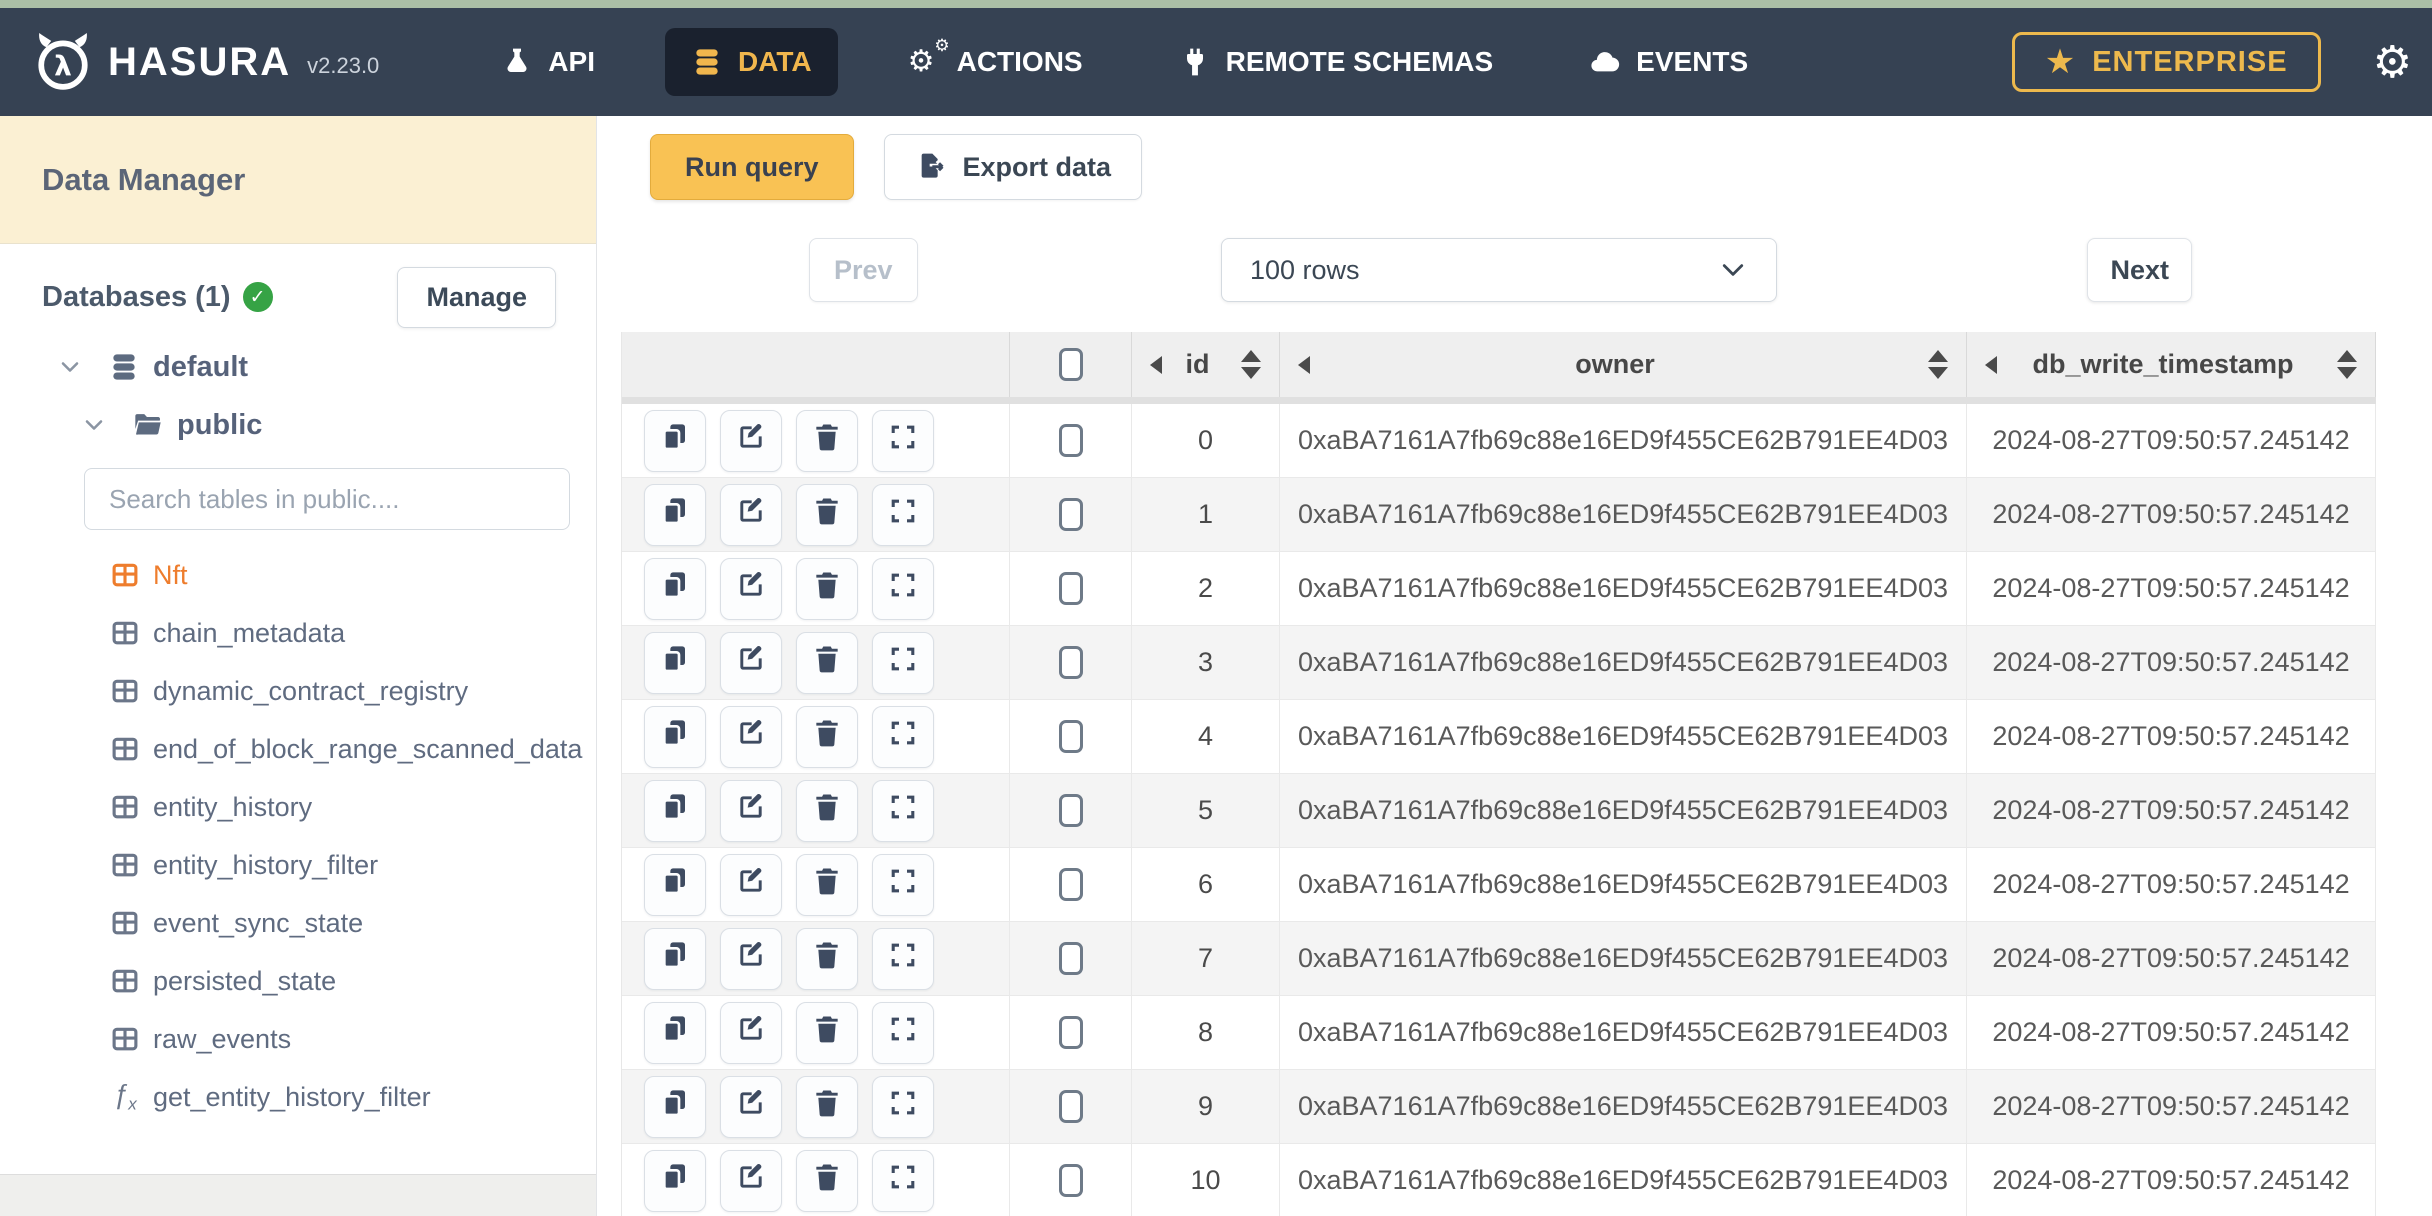 The width and height of the screenshot is (2432, 1216). I want to click on sidebar-table-item: end_of_block_range_scanned_data, so click(298, 749).